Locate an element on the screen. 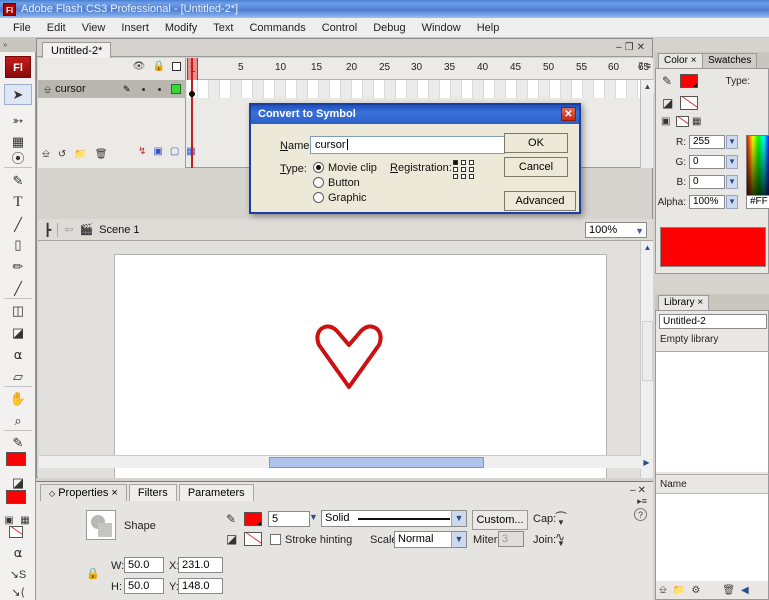  radio-button-label: Button is located at coordinates (344, 183).